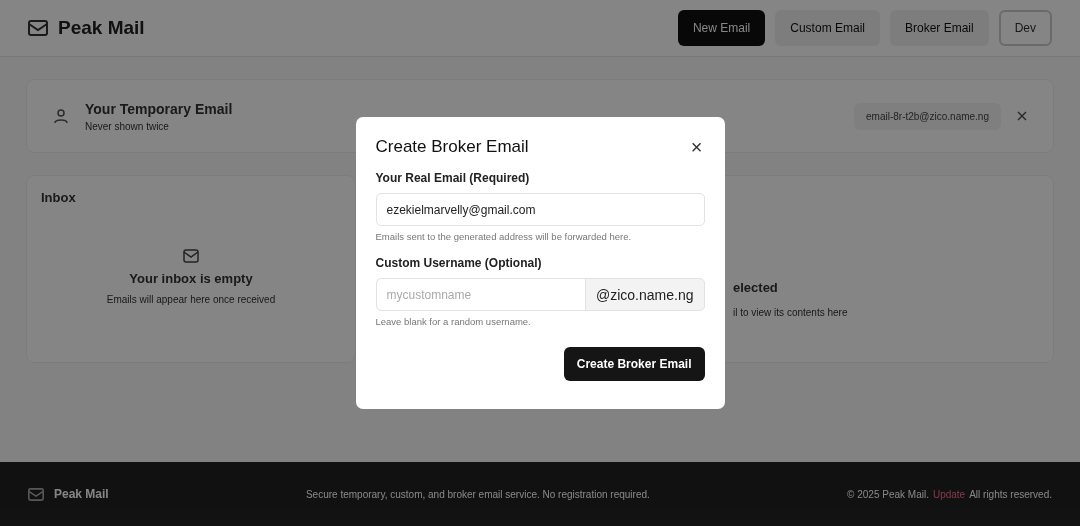 This screenshot has height=526, width=1080. What do you see at coordinates (696, 147) in the screenshot?
I see `close-button: ×` at bounding box center [696, 147].